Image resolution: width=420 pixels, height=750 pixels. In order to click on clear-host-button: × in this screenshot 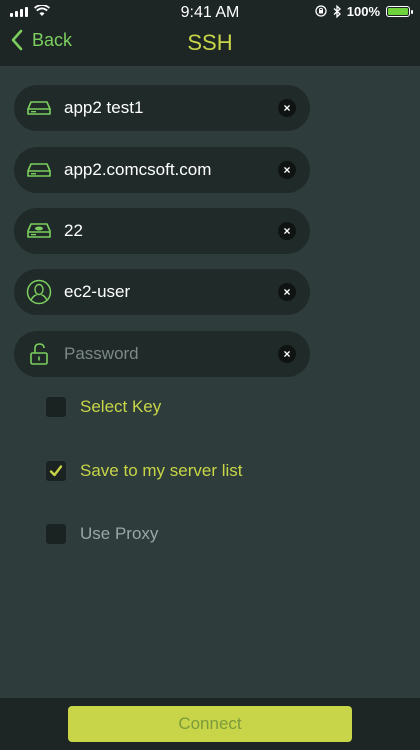, I will do `click(287, 170)`.